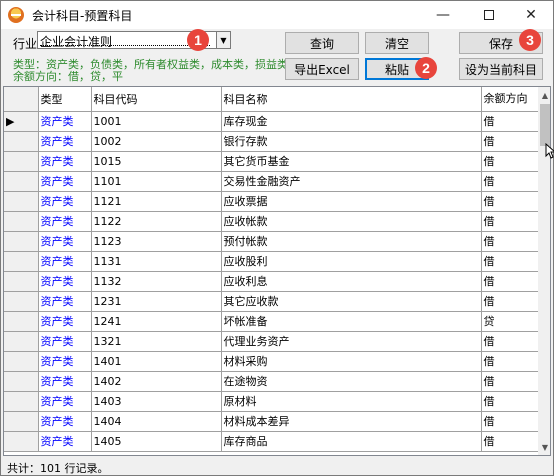 Image resolution: width=554 pixels, height=476 pixels. Describe the element at coordinates (156, 241) in the screenshot. I see `cell-code: 1123` at that location.